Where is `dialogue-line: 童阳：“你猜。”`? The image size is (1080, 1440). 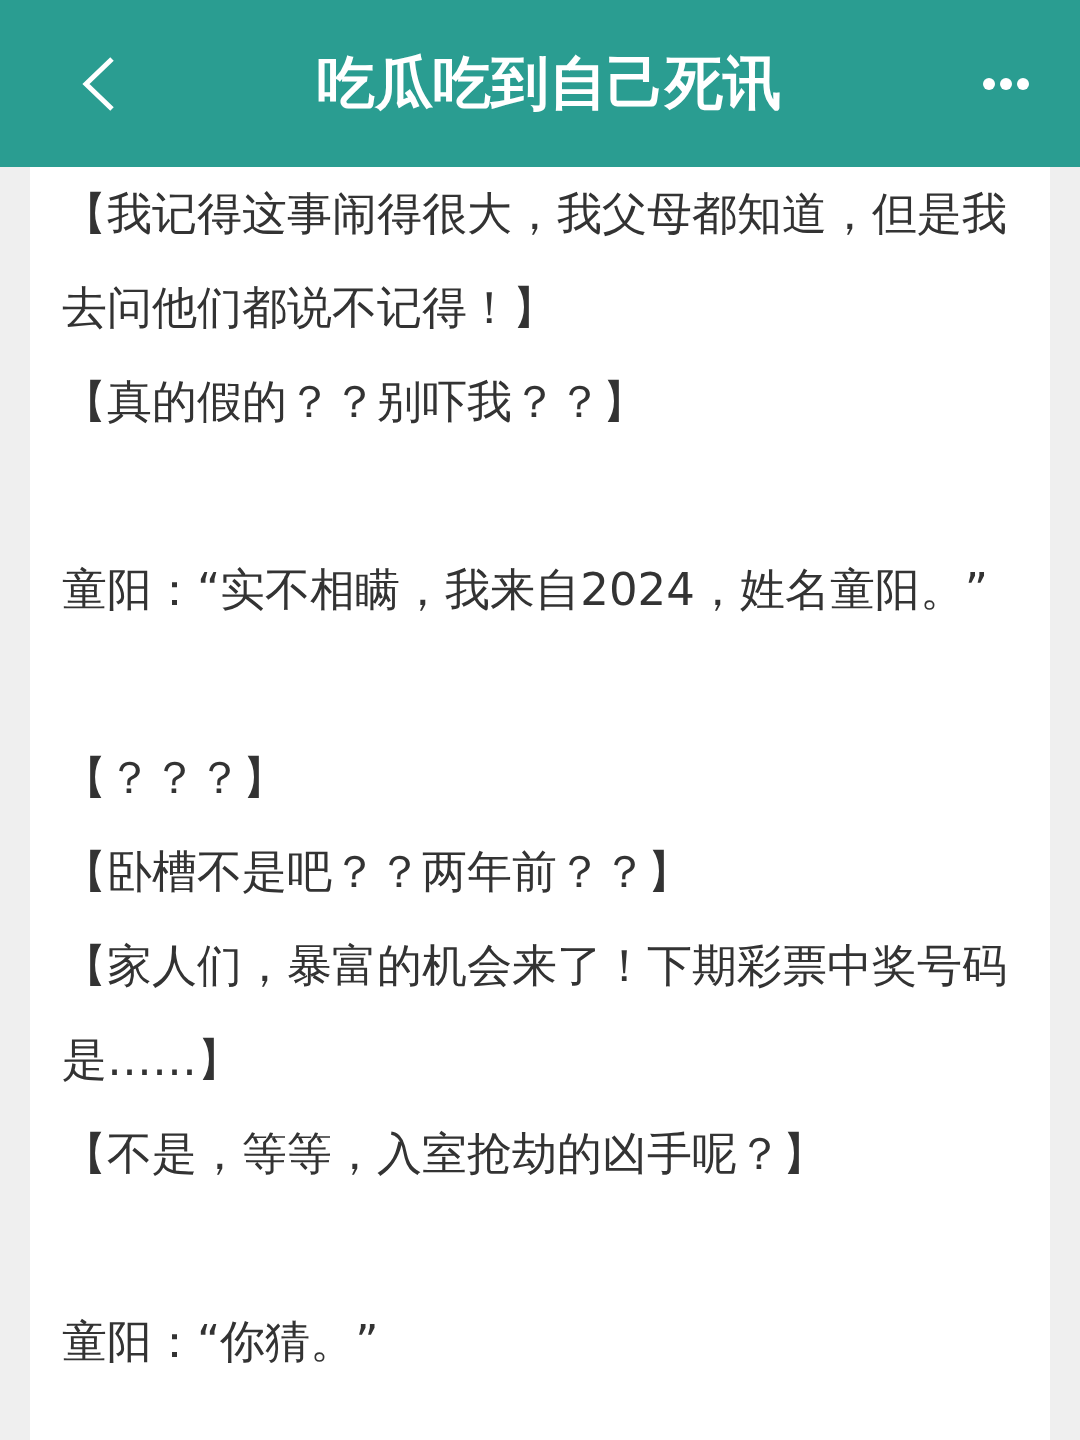 dialogue-line: 童阳：“你猜。” is located at coordinates (221, 1342).